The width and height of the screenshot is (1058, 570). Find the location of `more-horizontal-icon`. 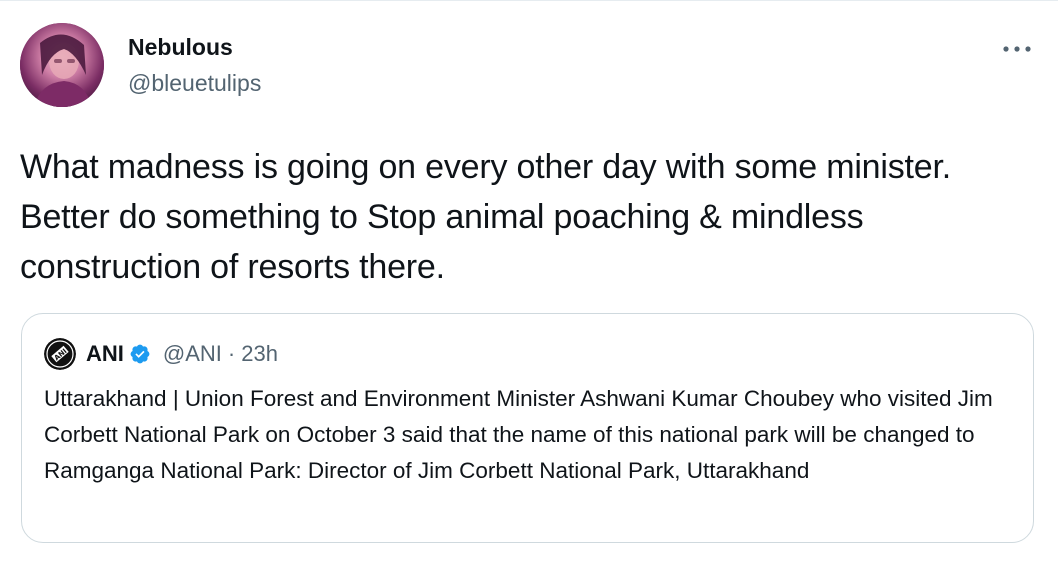

more-horizontal-icon is located at coordinates (1017, 49).